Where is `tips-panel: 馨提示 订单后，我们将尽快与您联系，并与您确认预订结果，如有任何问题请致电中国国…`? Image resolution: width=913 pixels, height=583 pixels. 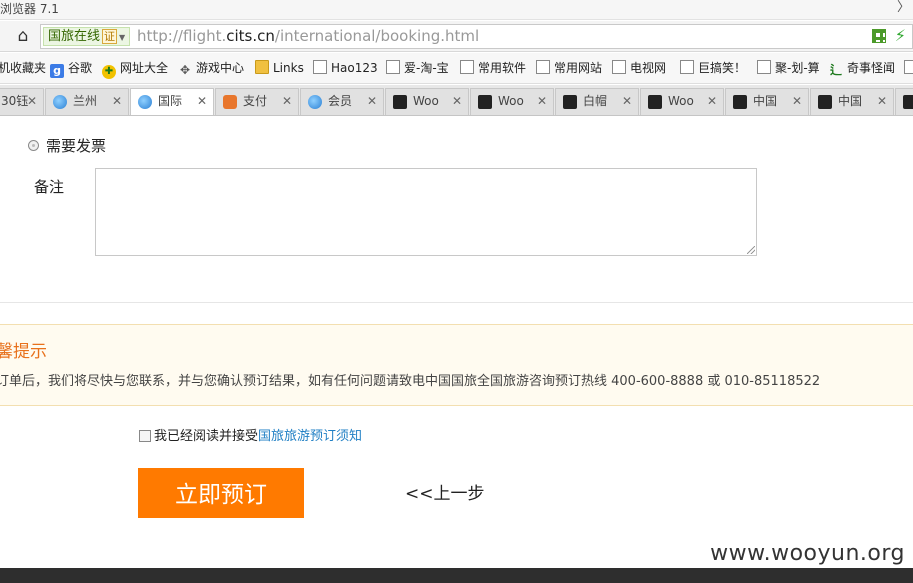
tips-panel: 馨提示 订单后，我们将尽快与您联系，并与您确认预订结果，如有任何问题请致电中国国… is located at coordinates (456, 365).